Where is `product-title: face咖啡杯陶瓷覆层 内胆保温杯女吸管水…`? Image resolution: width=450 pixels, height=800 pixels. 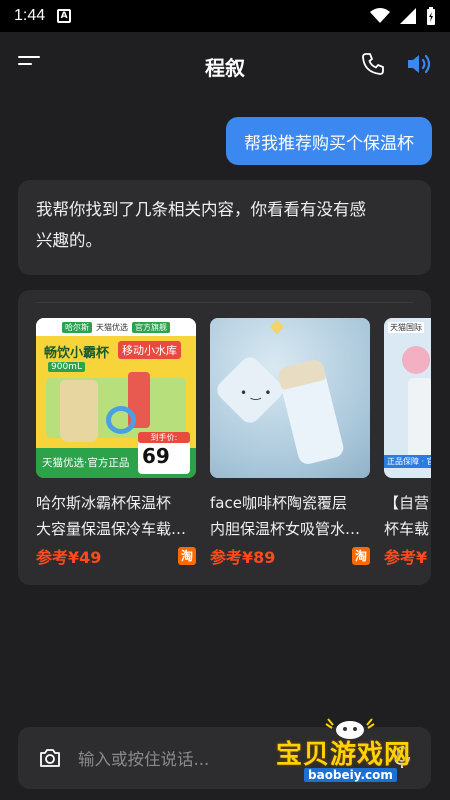
product-title: face咖啡杯陶瓷覆层 内胆保温杯女吸管水… is located at coordinates (290, 516).